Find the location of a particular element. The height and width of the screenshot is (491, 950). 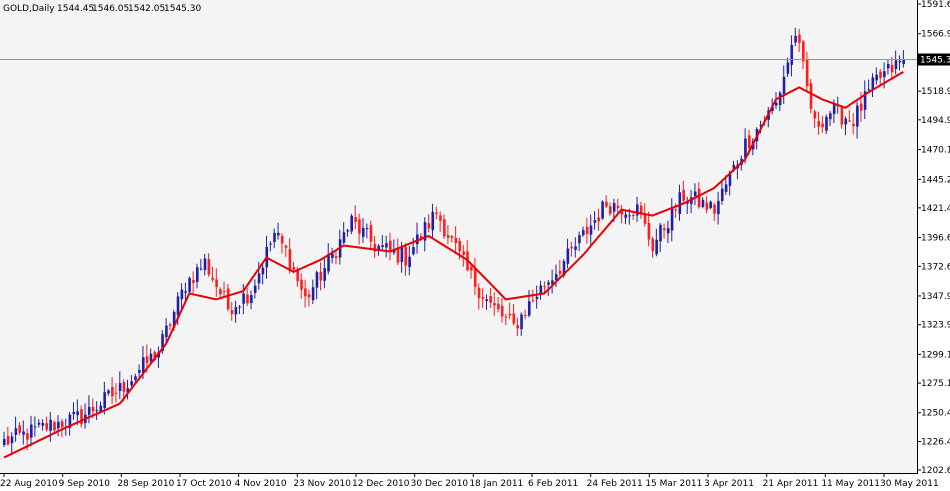

y-tick-label: 1494.95 is located at coordinates (935, 121).